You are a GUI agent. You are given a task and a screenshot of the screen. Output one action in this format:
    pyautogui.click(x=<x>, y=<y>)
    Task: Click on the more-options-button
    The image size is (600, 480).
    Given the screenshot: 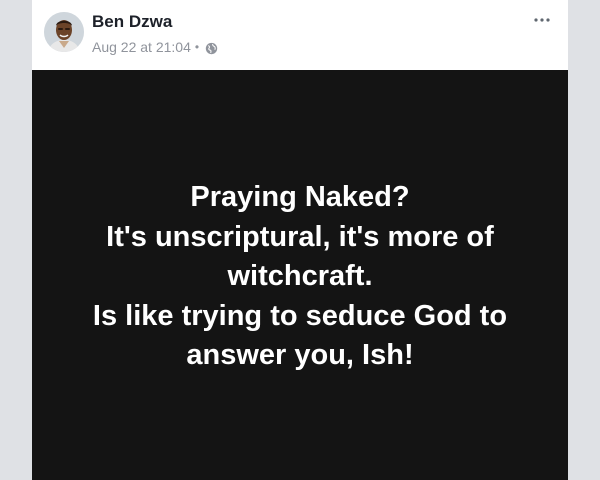 What is the action you would take?
    pyautogui.click(x=542, y=20)
    